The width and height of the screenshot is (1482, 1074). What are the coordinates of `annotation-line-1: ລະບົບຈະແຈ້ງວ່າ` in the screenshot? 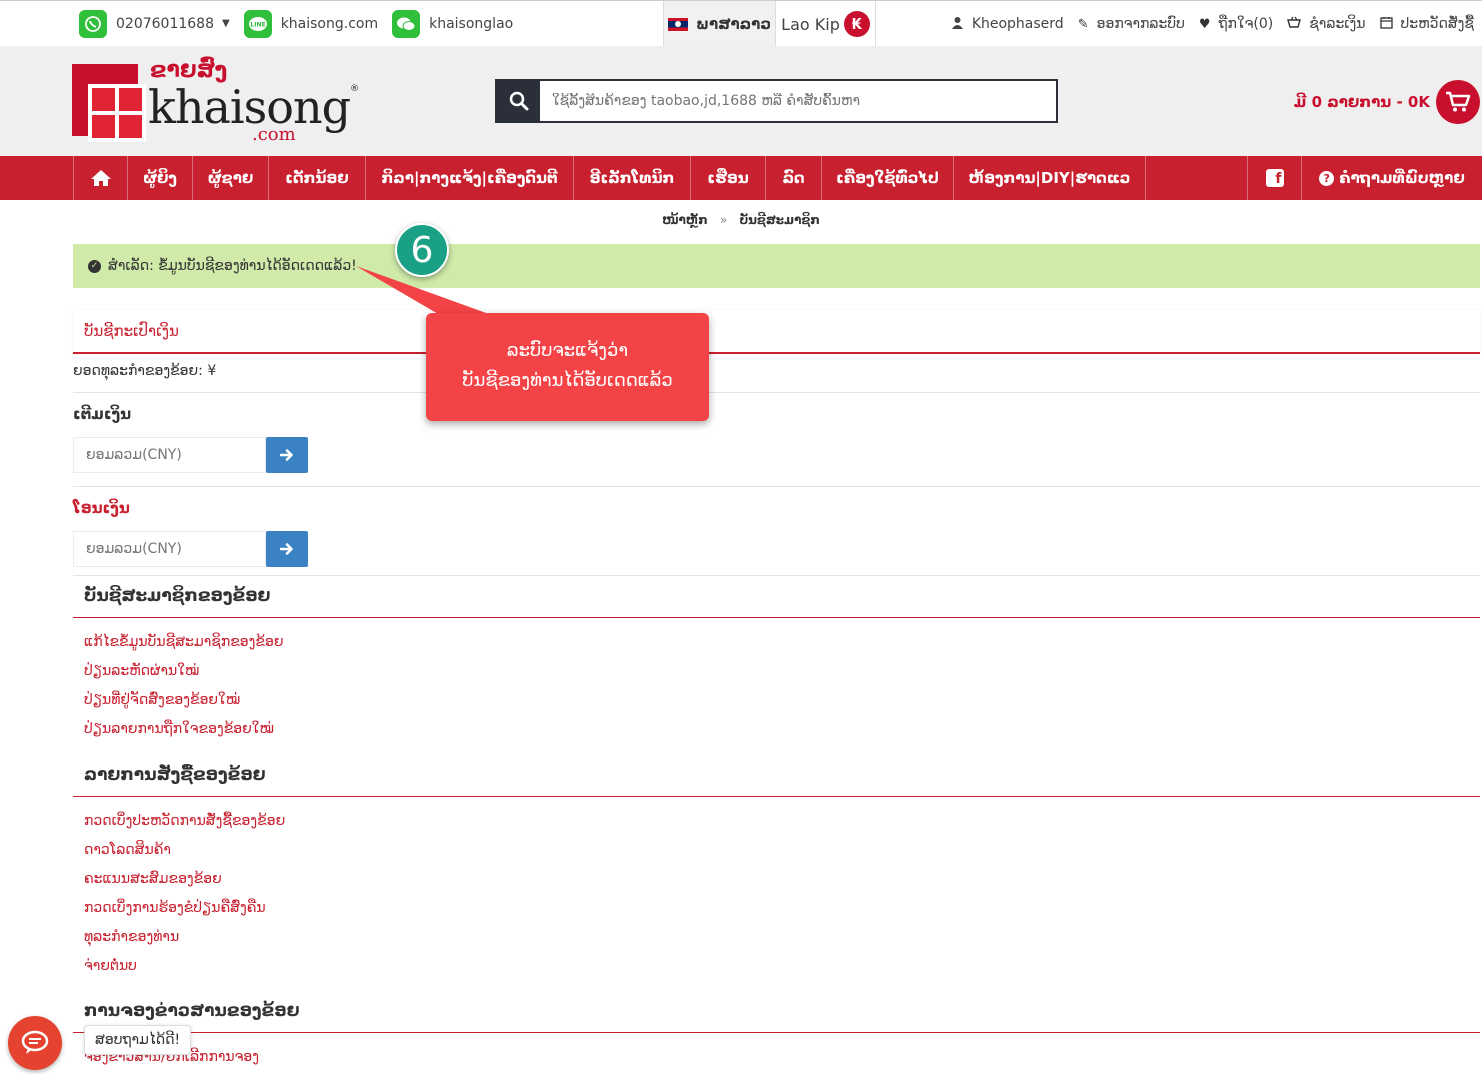 It's located at (567, 350).